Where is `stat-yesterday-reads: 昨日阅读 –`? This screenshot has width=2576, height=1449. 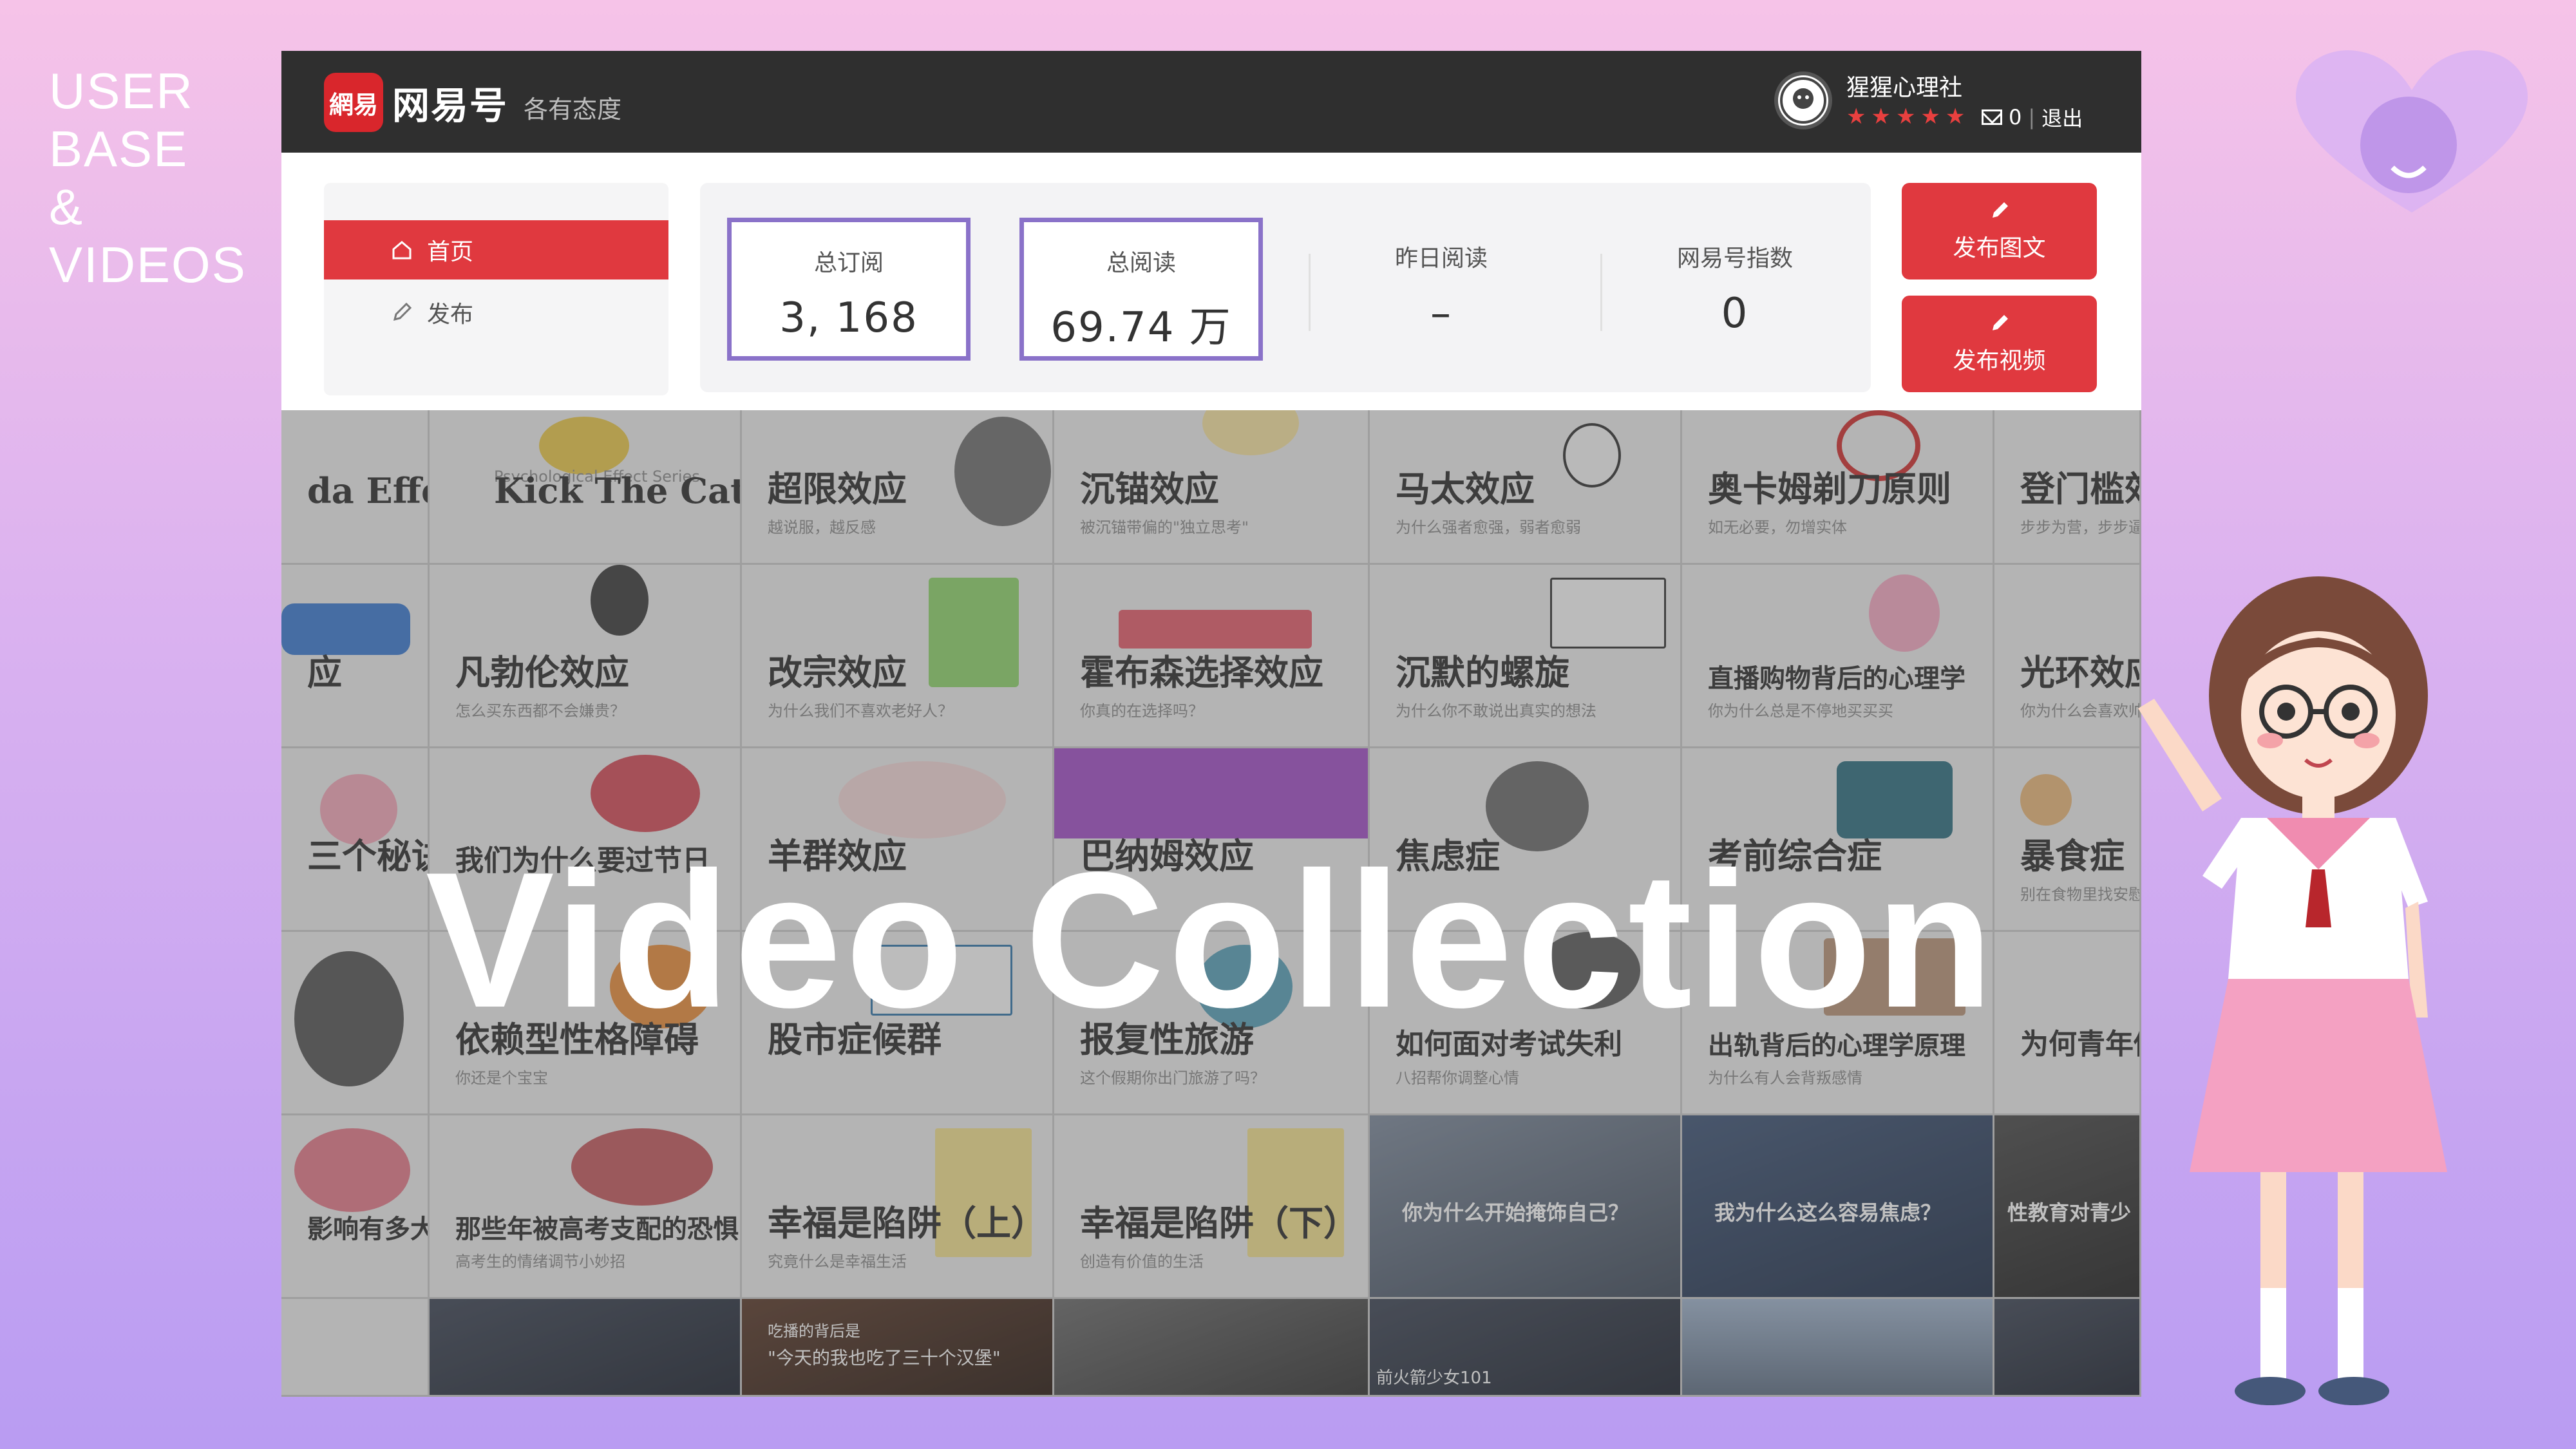 stat-yesterday-reads: 昨日阅读 – is located at coordinates (1442, 289).